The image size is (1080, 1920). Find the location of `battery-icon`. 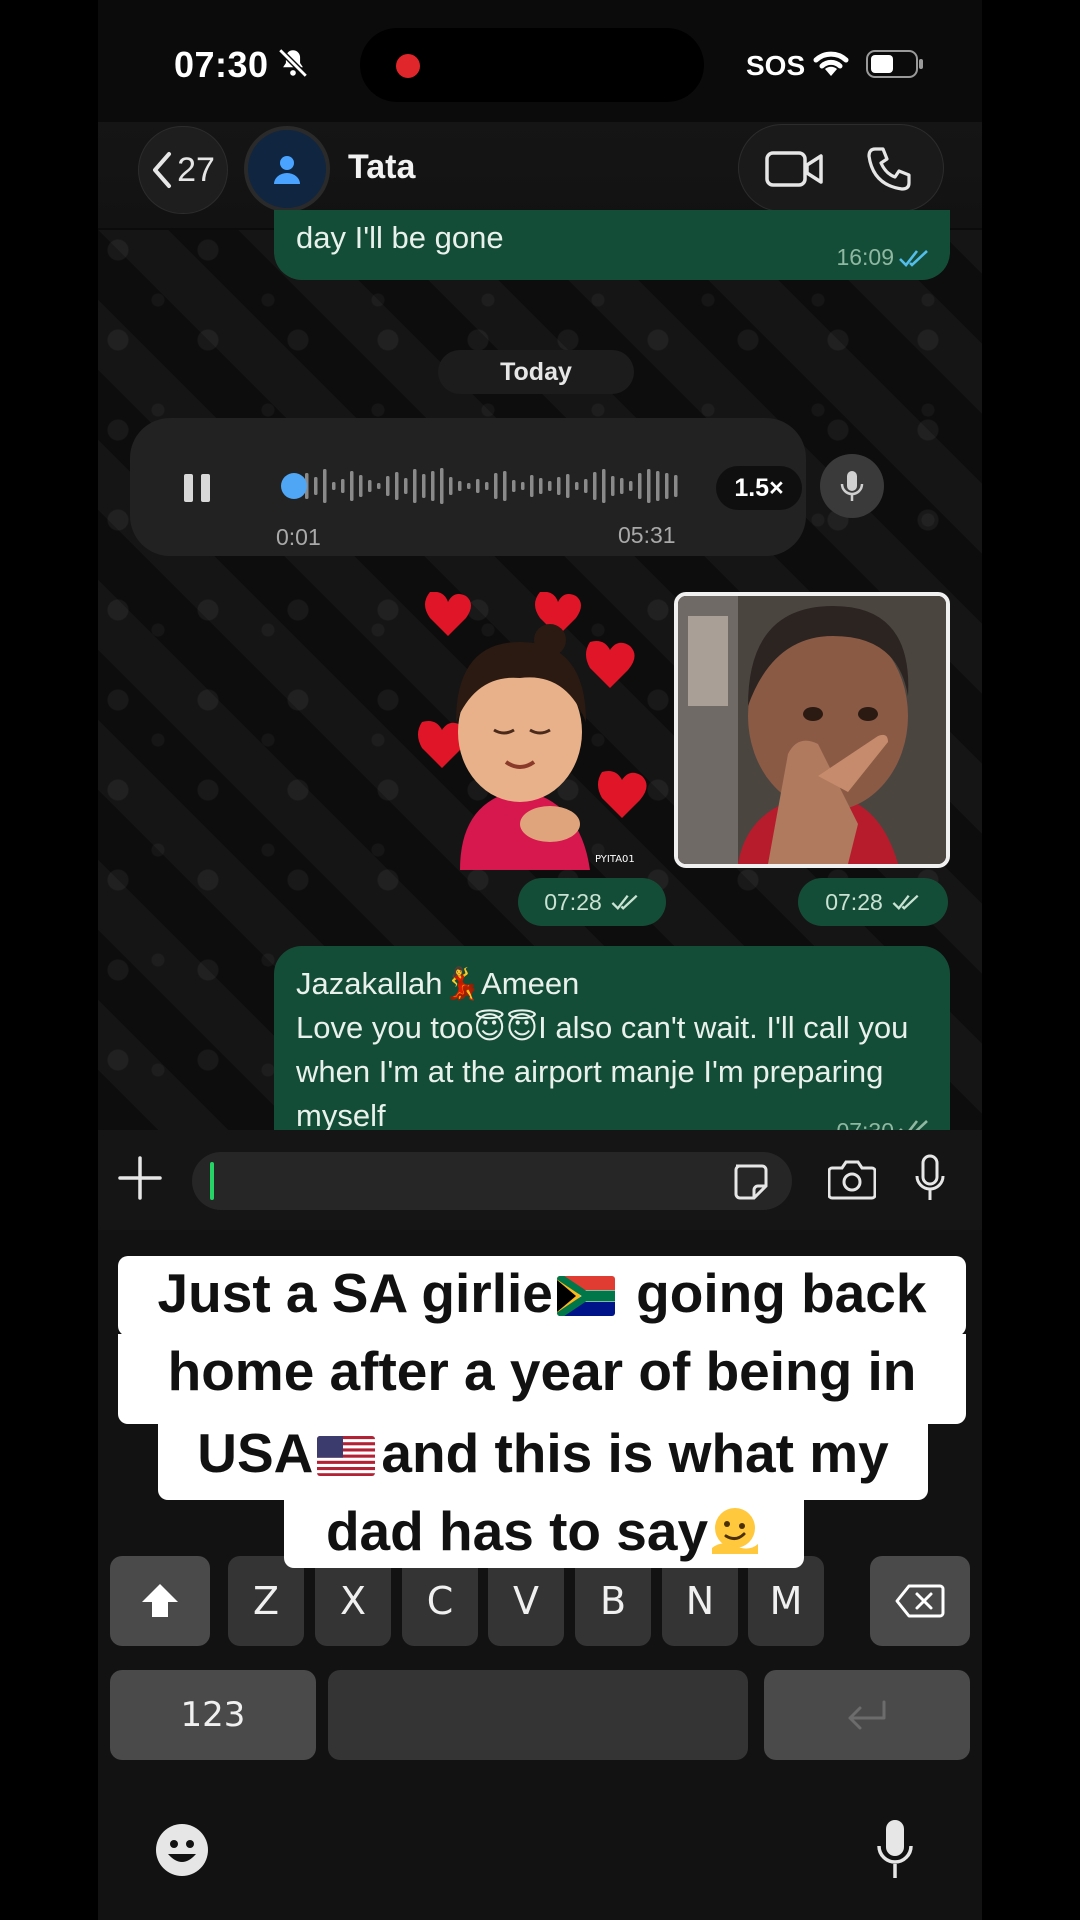

battery-icon is located at coordinates (894, 64).